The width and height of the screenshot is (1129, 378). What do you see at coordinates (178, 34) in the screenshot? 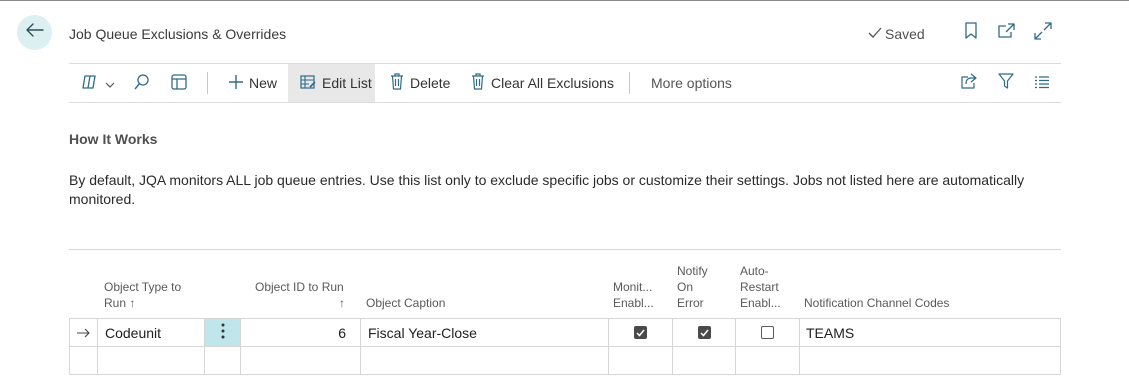
I see `page-title: Job Queue Exclusions & Overrides` at bounding box center [178, 34].